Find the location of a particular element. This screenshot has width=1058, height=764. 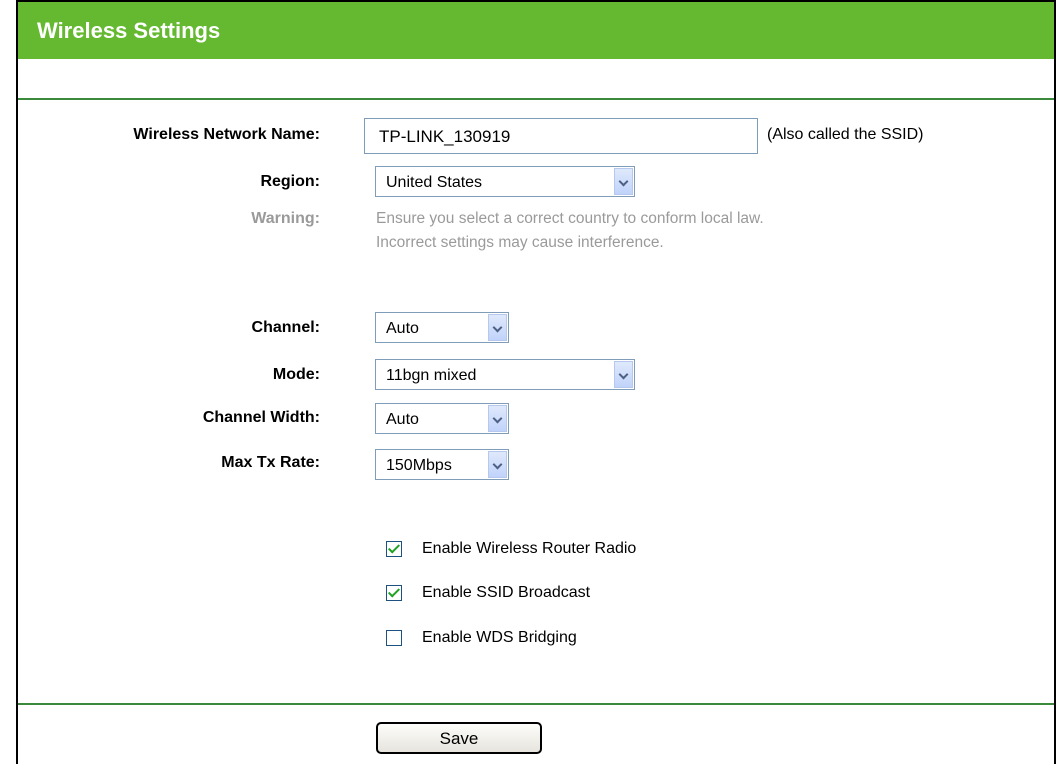

channel-label: Channel: is located at coordinates (285, 327).